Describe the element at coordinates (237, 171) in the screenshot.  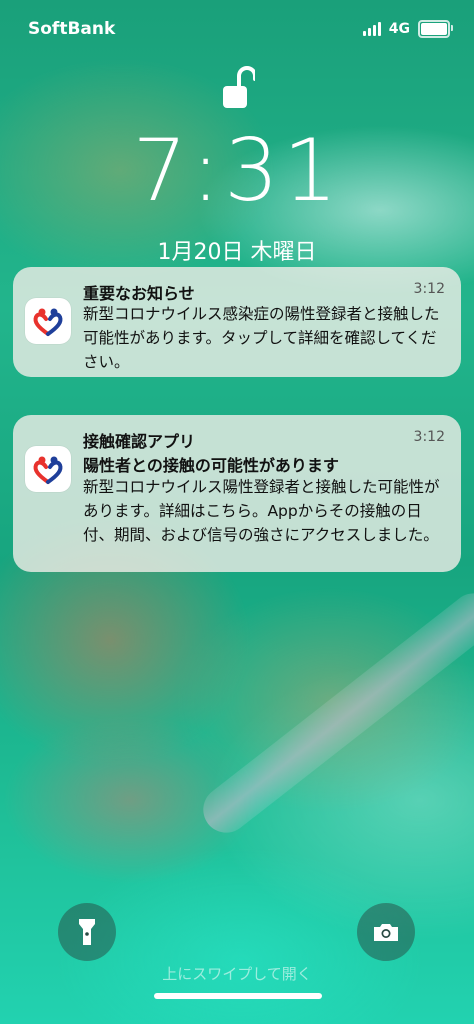
I see `clock-time: 7:31` at that location.